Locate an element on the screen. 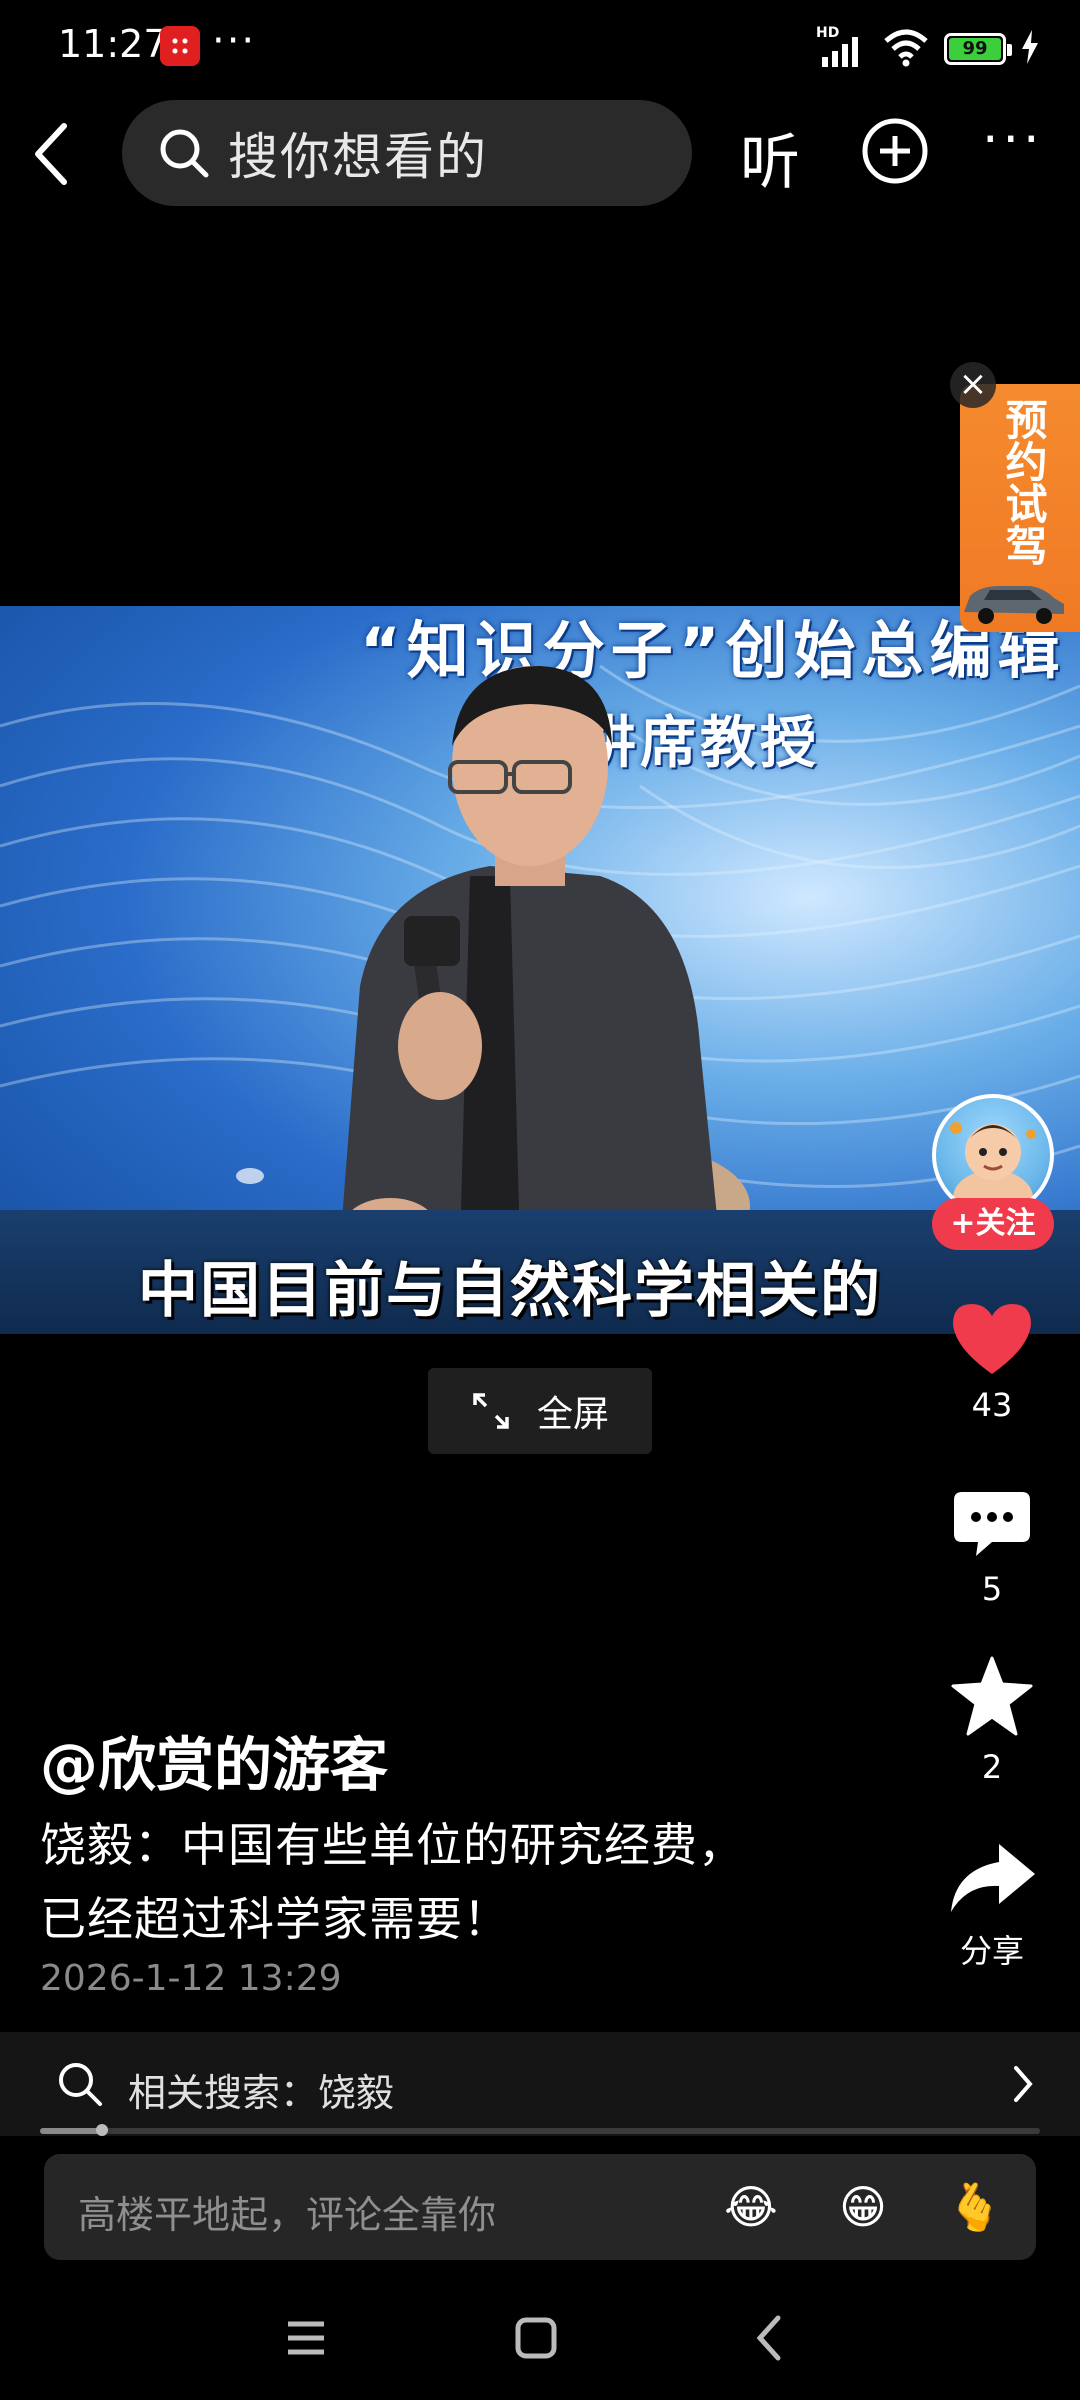 This screenshot has height=2400, width=1080. back-button is located at coordinates (52, 154).